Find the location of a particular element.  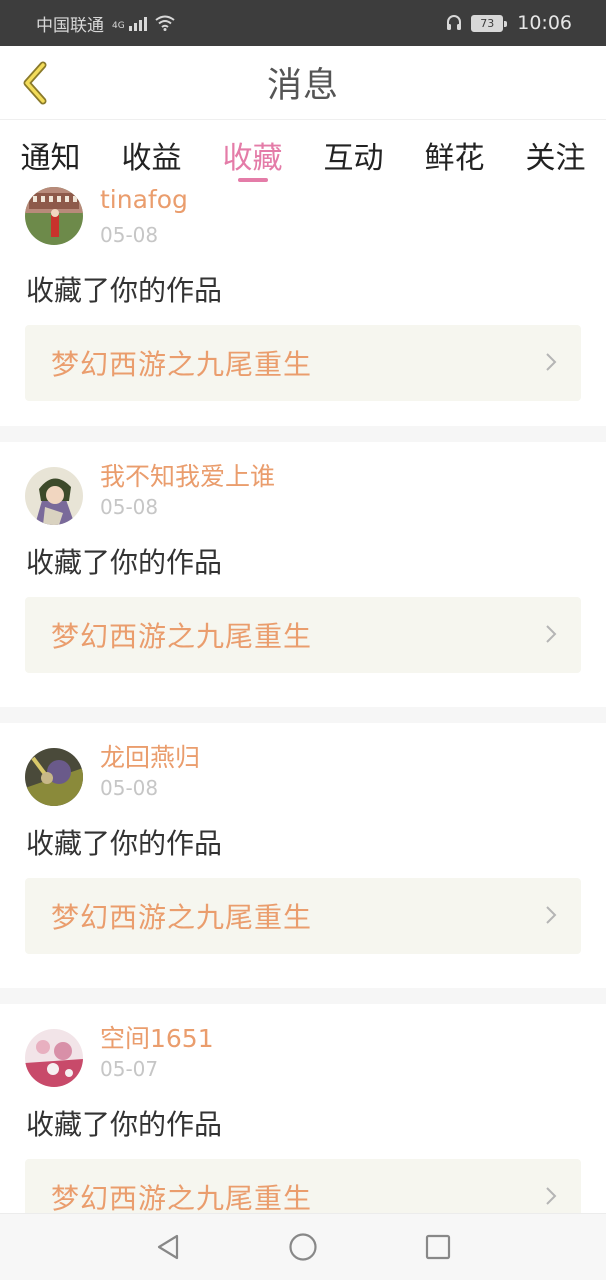

status-bar: 中国联通 4G 73 10:06 is located at coordinates (303, 23).